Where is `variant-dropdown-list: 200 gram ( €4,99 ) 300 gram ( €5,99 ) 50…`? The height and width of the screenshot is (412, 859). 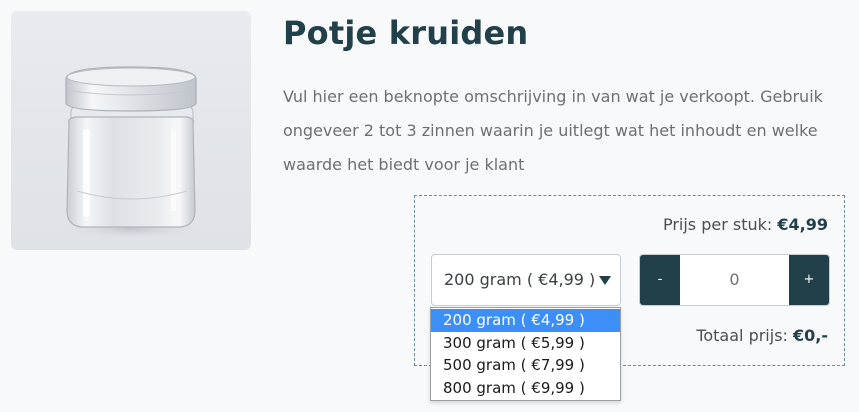 variant-dropdown-list: 200 gram ( €4,99 ) 300 gram ( €5,99 ) 50… is located at coordinates (525, 354).